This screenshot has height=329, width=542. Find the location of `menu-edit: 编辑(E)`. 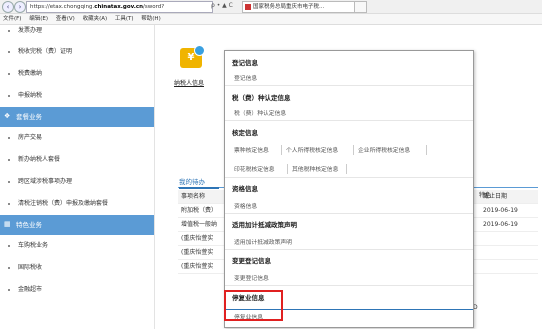

menu-edit: 编辑(E) is located at coordinates (38, 19).